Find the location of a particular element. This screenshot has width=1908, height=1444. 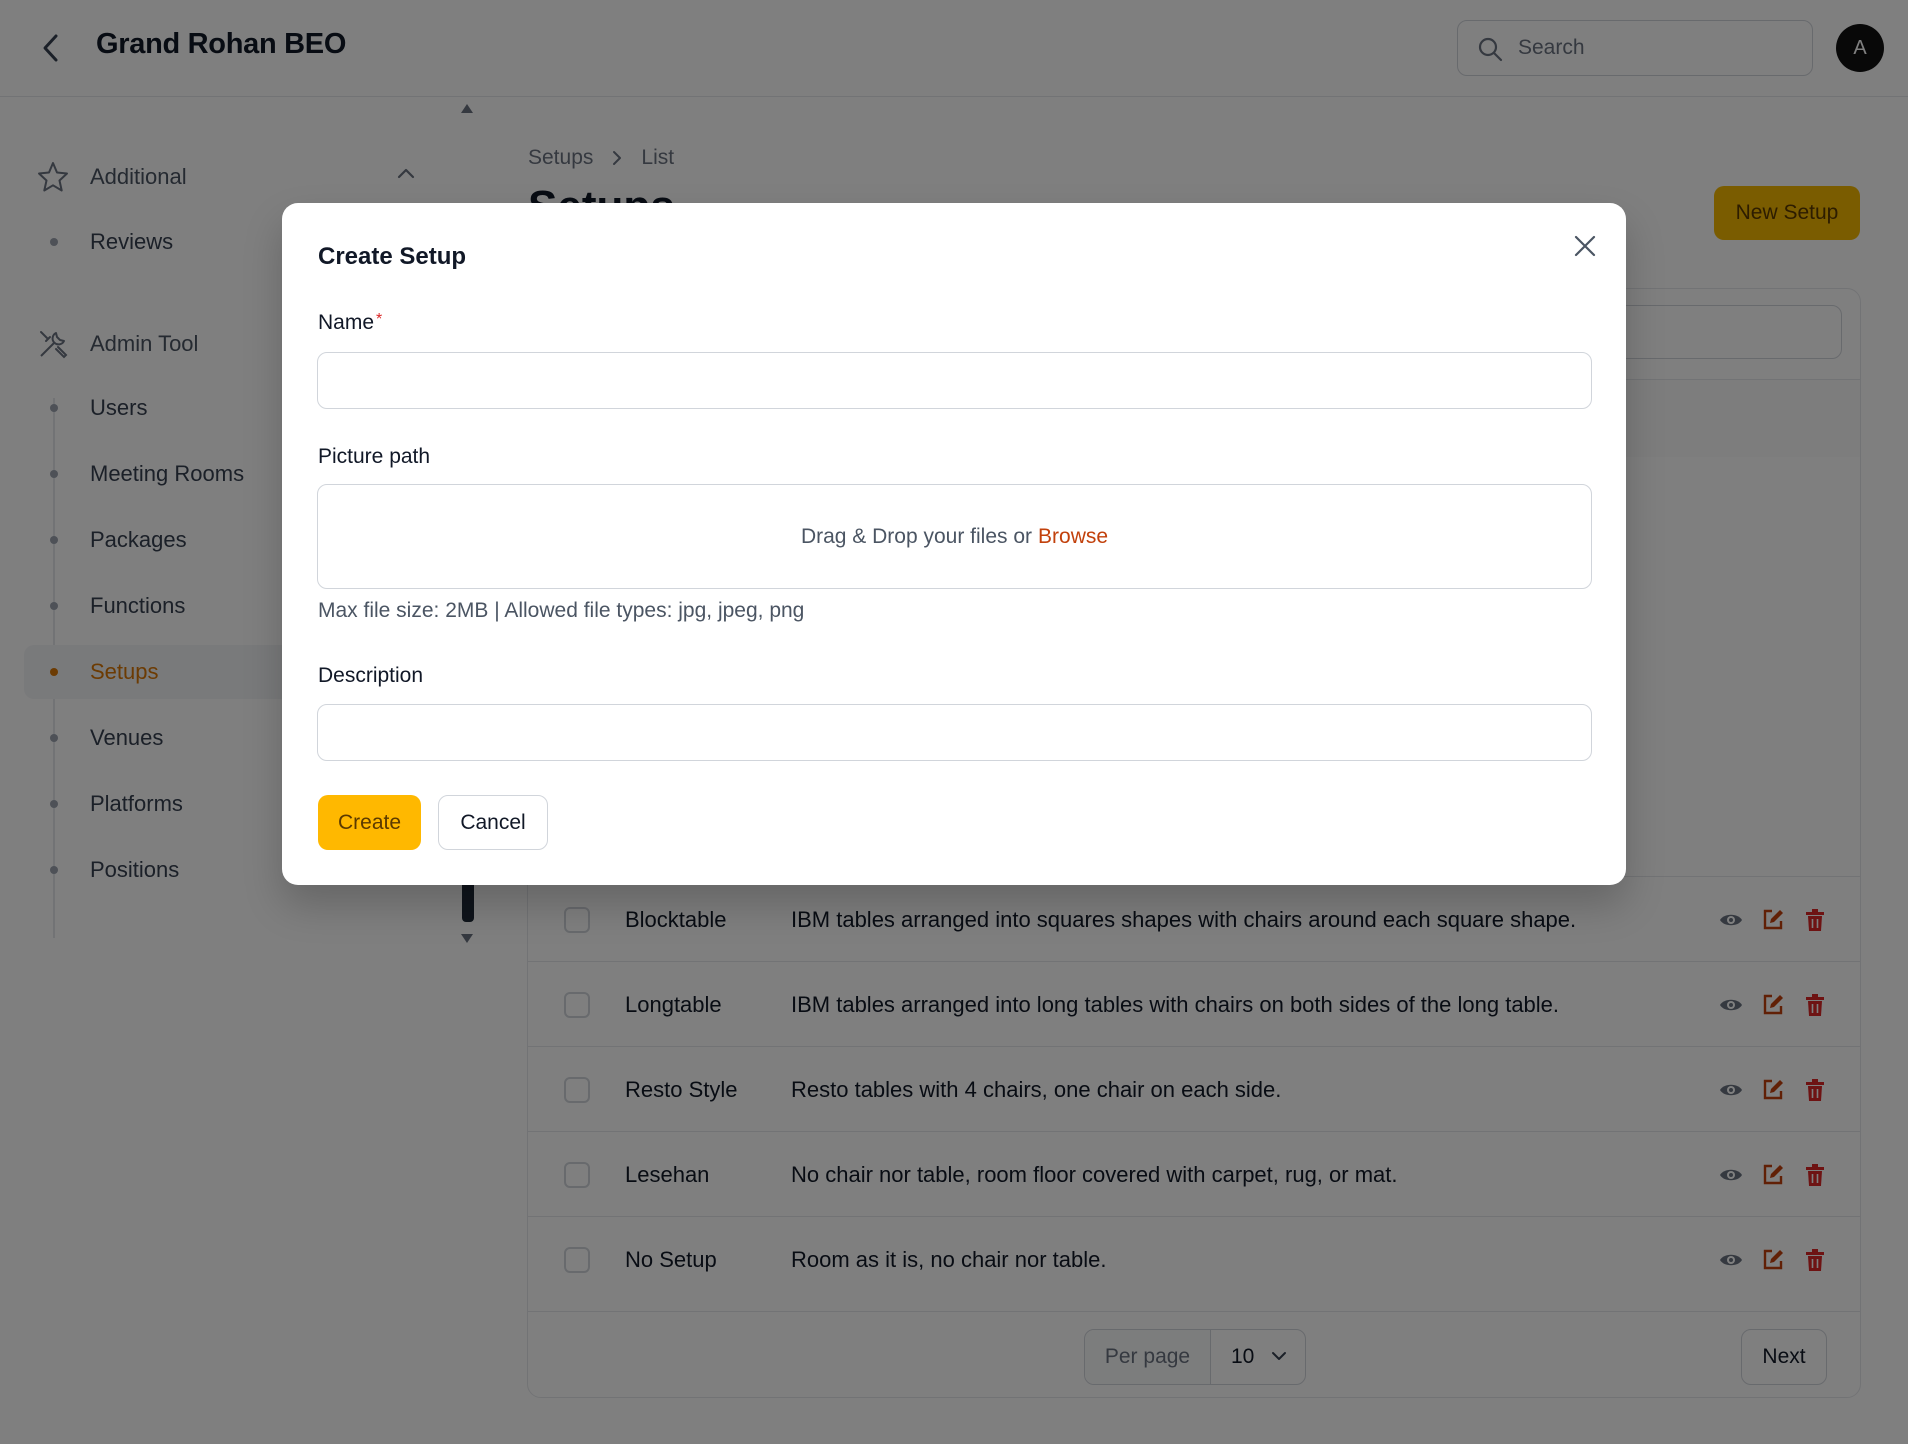

modal-title: Create Setup is located at coordinates (392, 256).